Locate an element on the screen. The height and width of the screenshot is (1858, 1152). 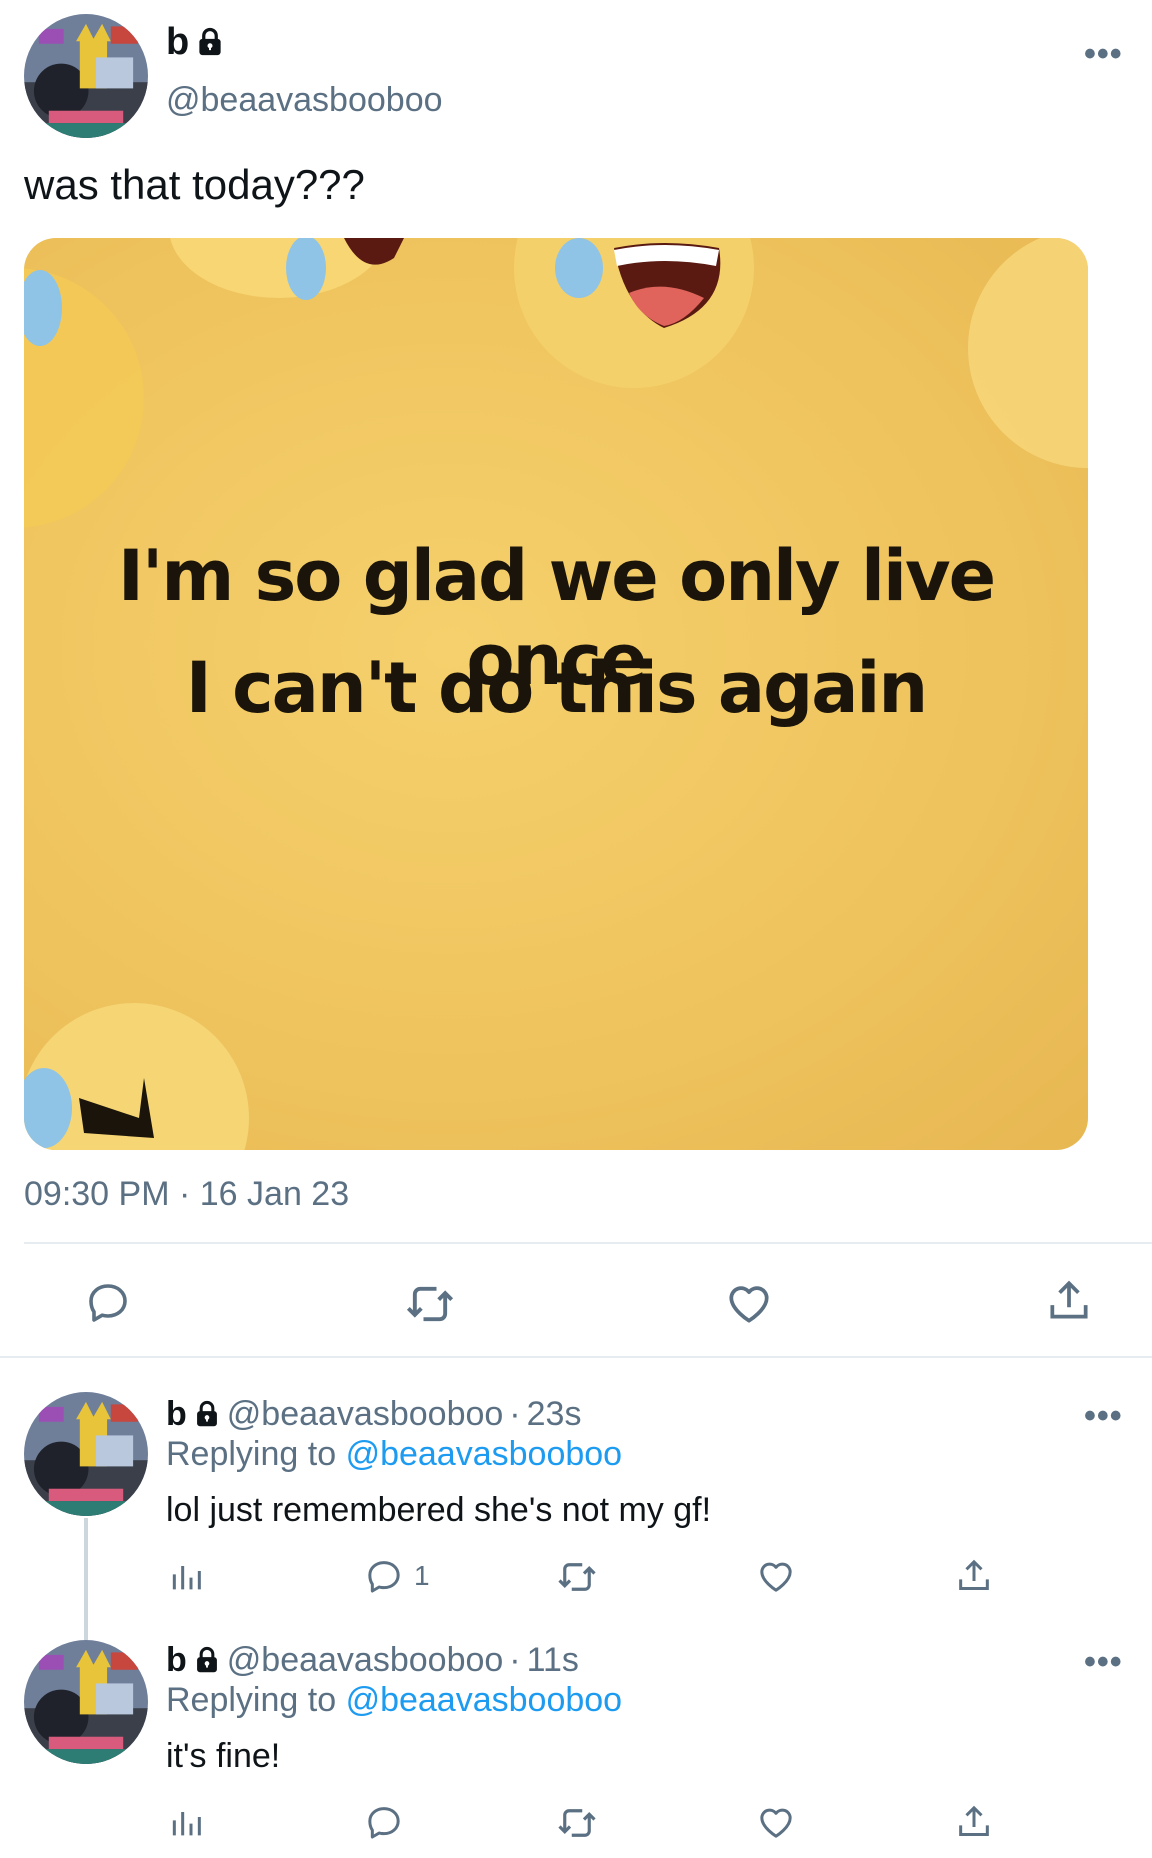
tweet-time: 09:30 PM is located at coordinates (97, 1194).